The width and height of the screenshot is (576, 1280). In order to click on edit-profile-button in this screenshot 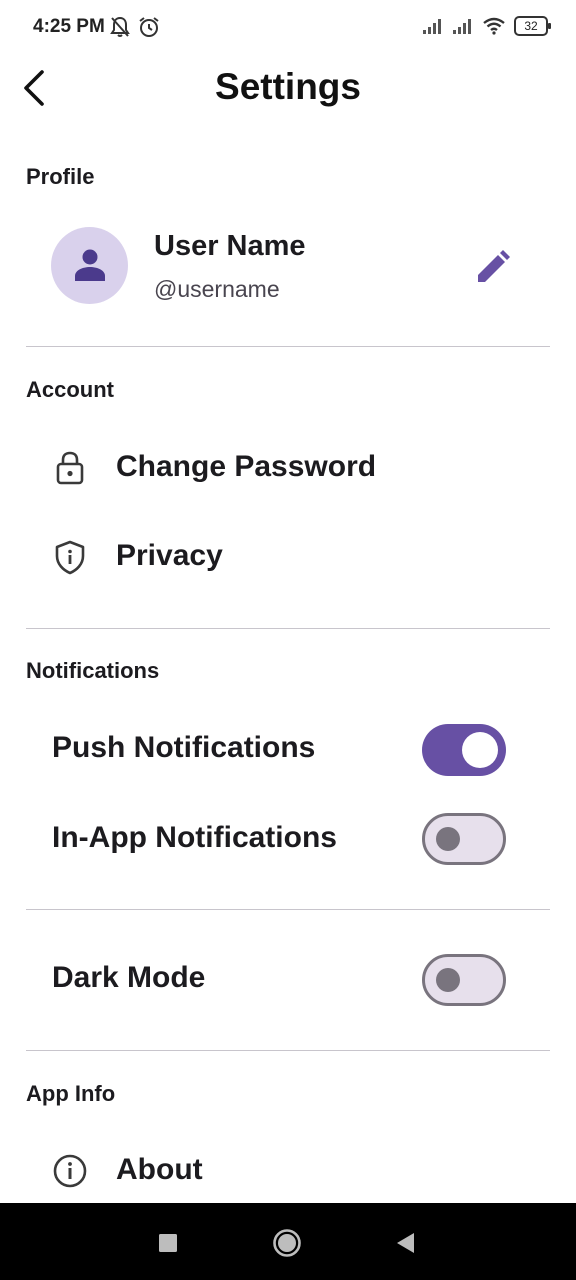, I will do `click(493, 267)`.